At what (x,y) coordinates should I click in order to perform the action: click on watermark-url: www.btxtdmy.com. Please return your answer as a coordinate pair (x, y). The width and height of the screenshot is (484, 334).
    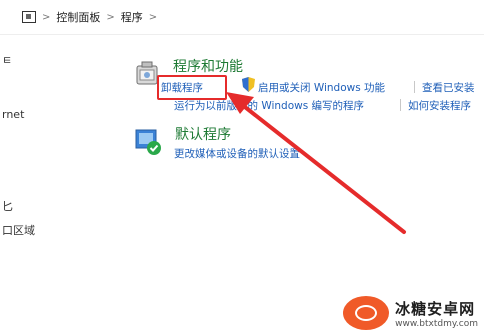
    Looking at the image, I should click on (436, 323).